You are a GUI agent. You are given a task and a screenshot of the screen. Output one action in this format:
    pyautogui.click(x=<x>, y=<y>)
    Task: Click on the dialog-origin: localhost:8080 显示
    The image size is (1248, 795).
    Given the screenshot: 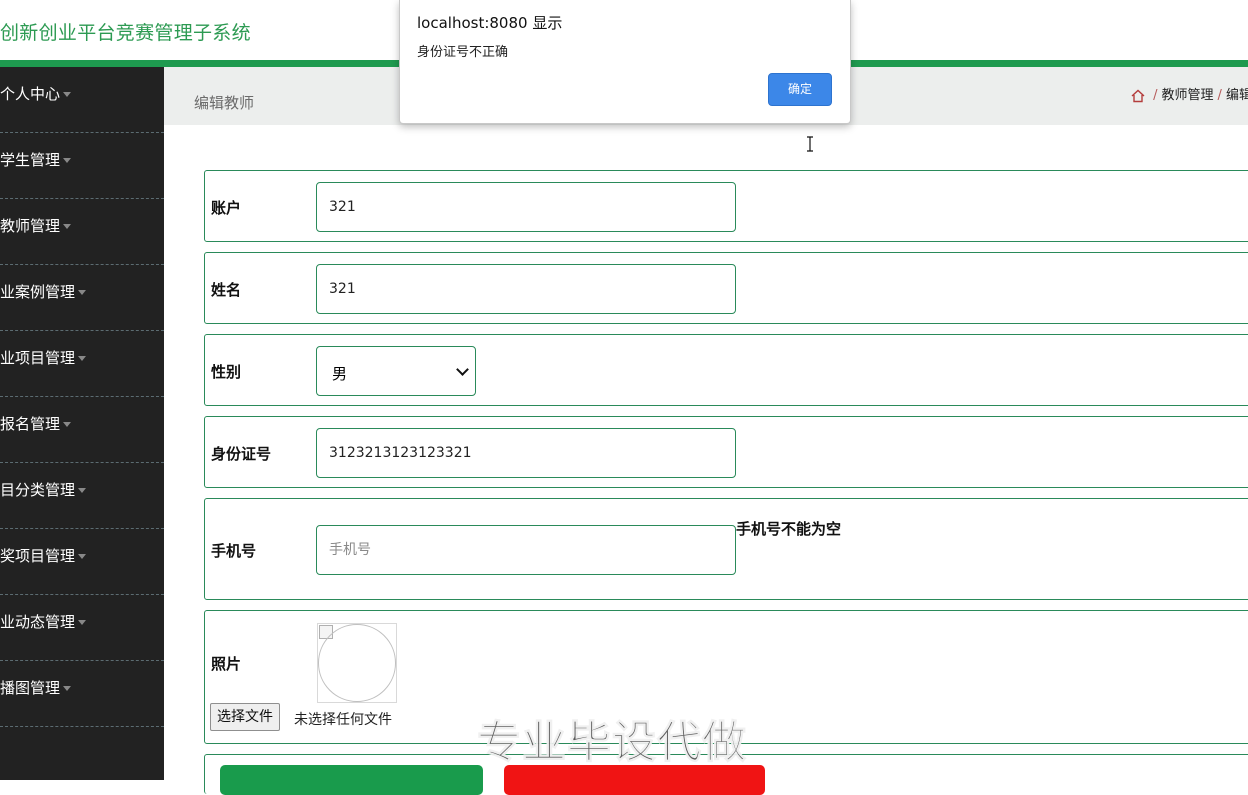 What is the action you would take?
    pyautogui.click(x=490, y=23)
    